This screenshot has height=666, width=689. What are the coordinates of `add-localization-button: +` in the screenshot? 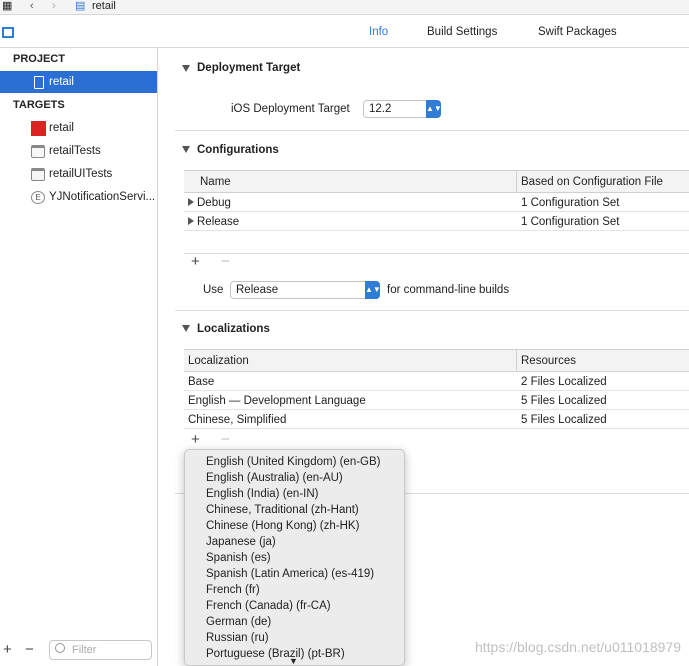 It's located at (195, 439).